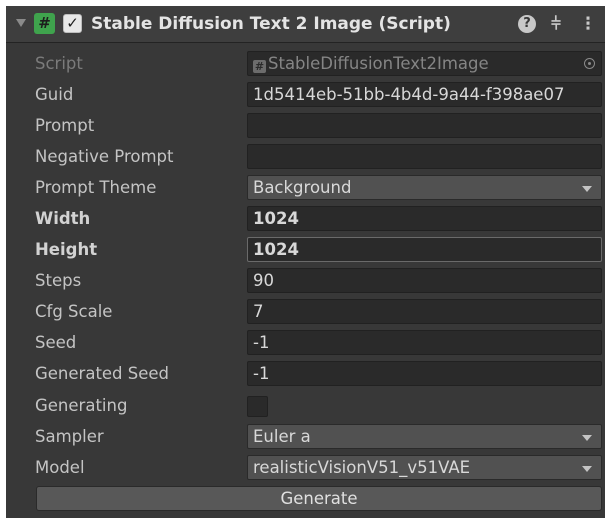 Image resolution: width=605 pixels, height=518 pixels. I want to click on row-height: Height 1024, so click(305, 250).